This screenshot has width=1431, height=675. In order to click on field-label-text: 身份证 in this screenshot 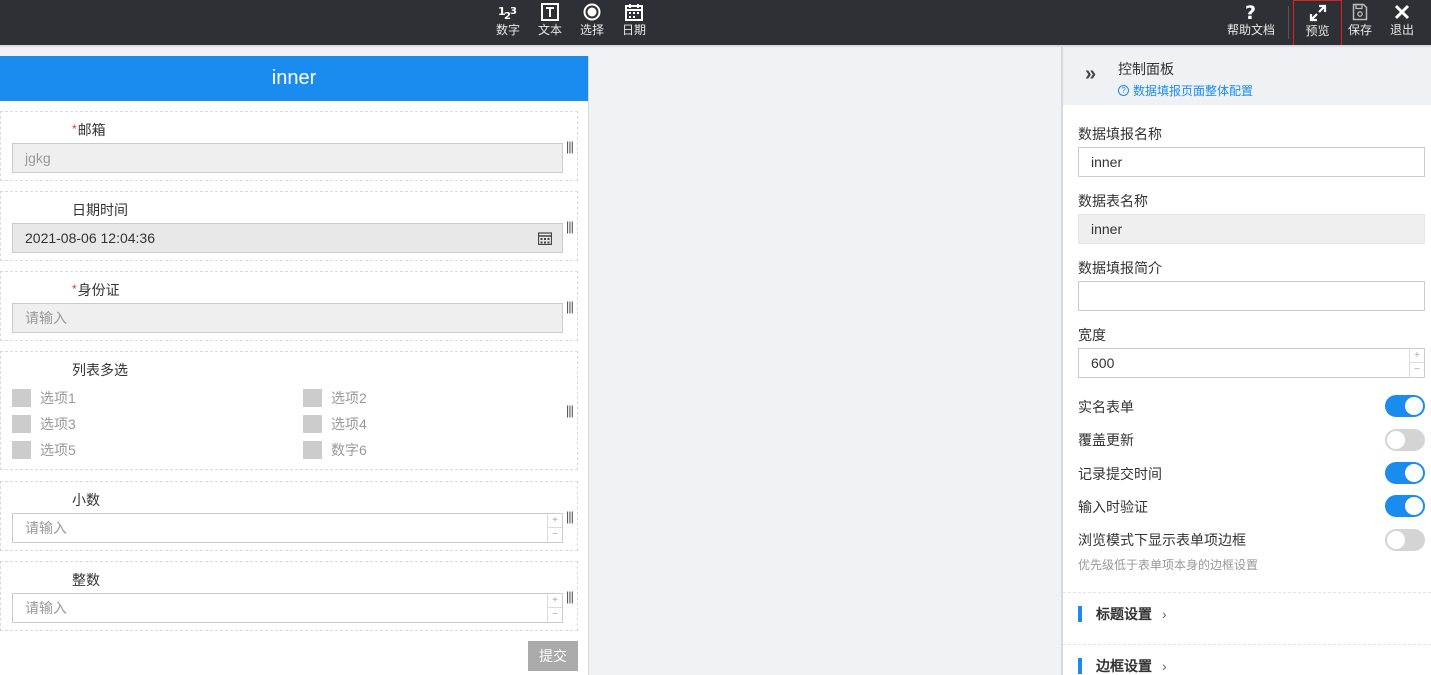, I will do `click(98, 290)`.